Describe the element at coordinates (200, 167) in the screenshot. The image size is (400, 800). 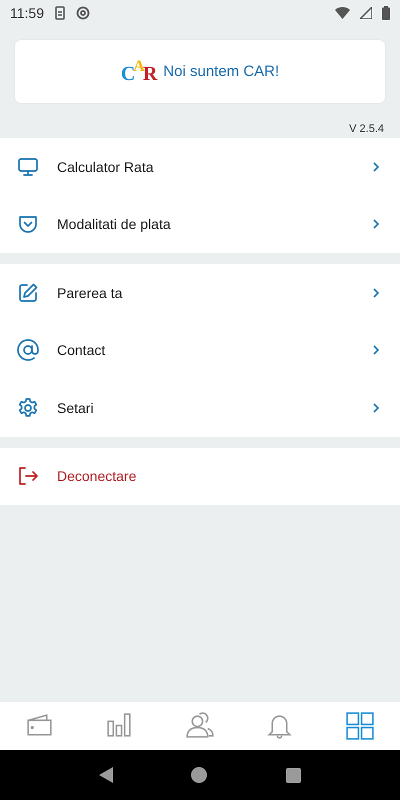
I see `menu-item: Calculator Rata` at that location.